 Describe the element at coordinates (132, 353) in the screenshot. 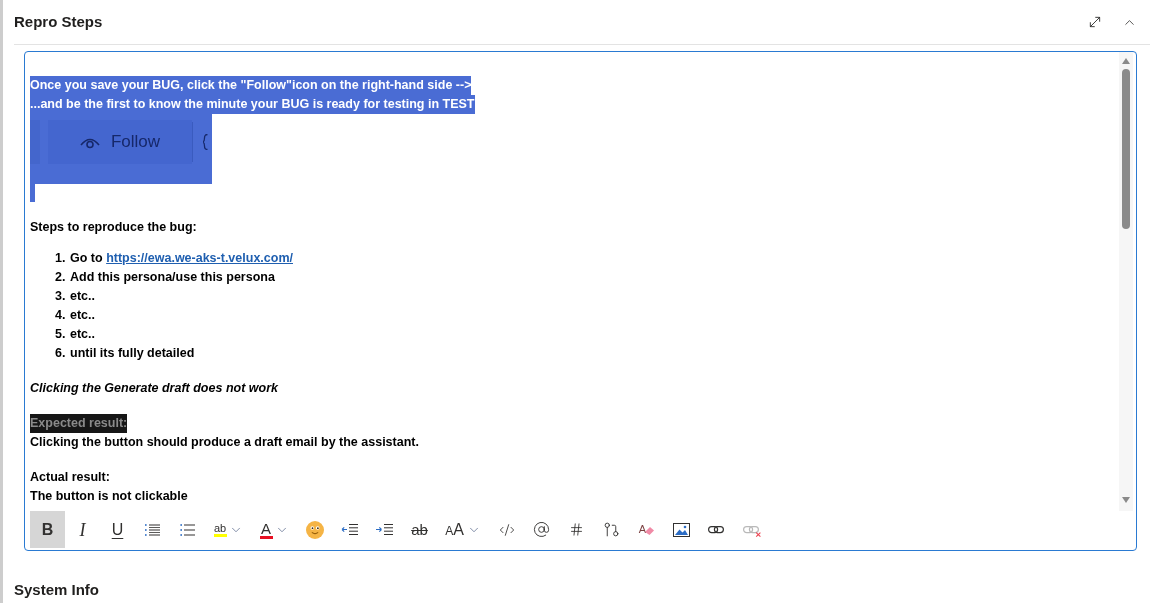

I see `list-item-text: until its fully detailed` at that location.